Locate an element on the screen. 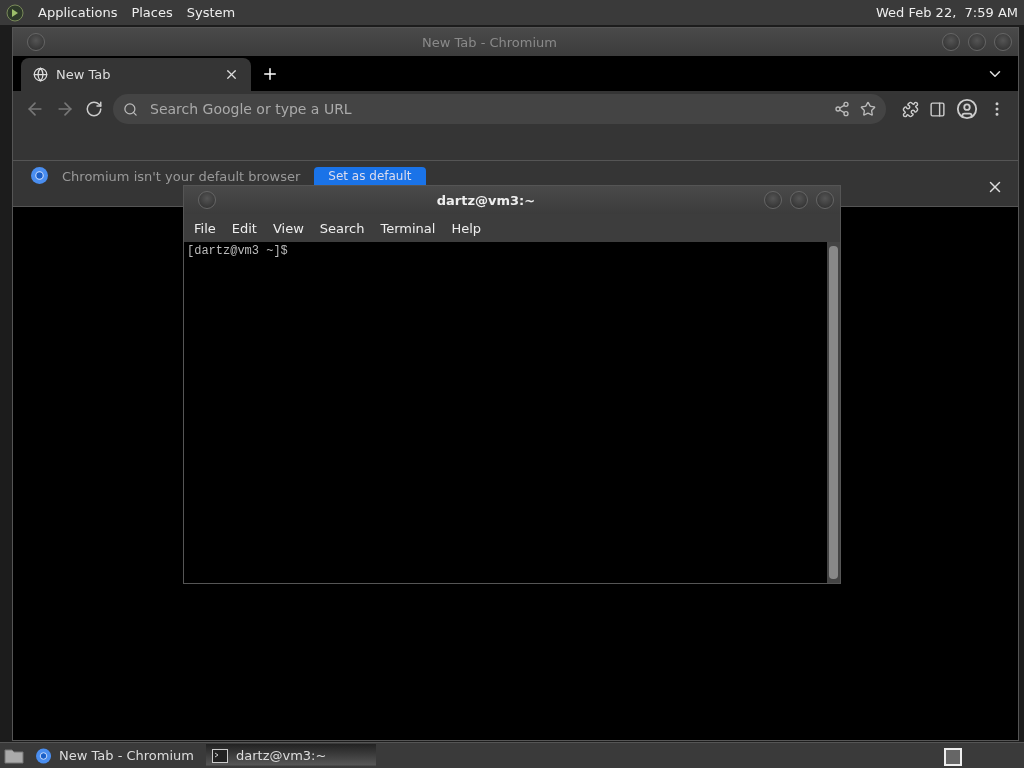 The width and height of the screenshot is (1024, 768). menu-item: Terminal is located at coordinates (408, 228).